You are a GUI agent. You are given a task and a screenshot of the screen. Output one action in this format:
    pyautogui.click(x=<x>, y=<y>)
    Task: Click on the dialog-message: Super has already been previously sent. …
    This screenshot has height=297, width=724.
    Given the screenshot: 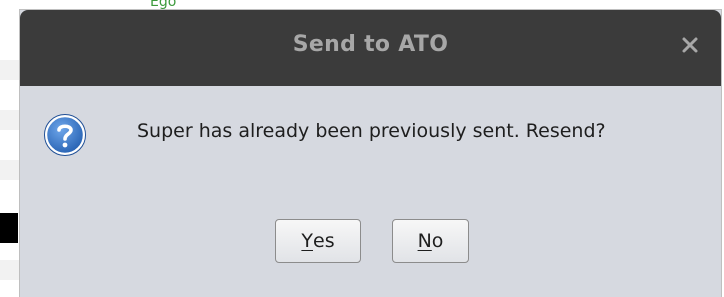 What is the action you would take?
    pyautogui.click(x=371, y=131)
    